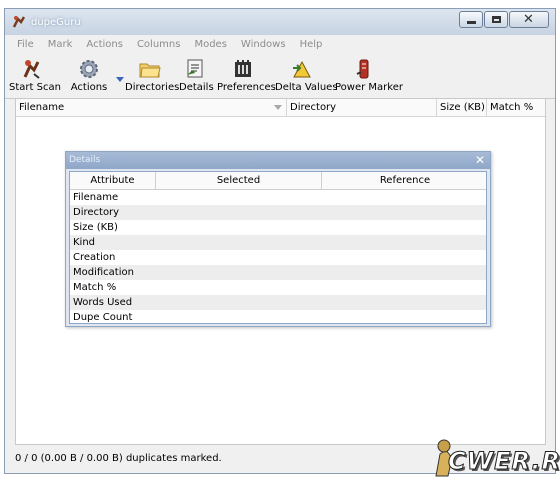 The image size is (560, 484). I want to click on menu-help: Help, so click(311, 44).